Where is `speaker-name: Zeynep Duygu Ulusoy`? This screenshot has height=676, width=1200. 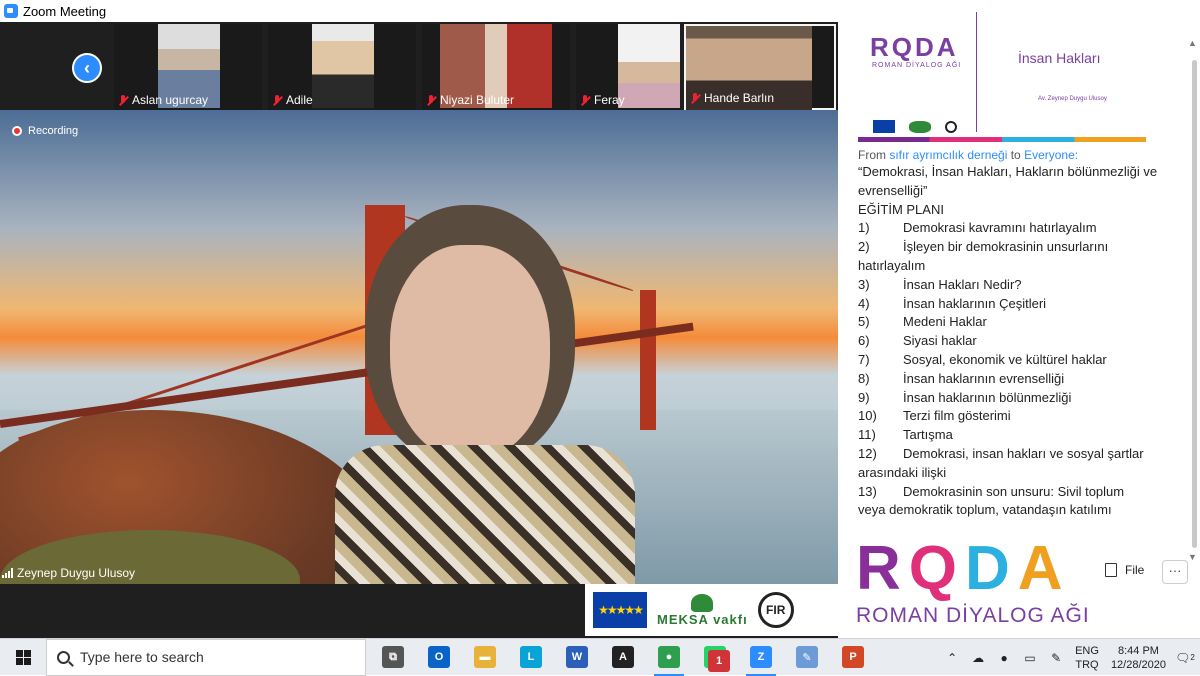 speaker-name: Zeynep Duygu Ulusoy is located at coordinates (76, 573).